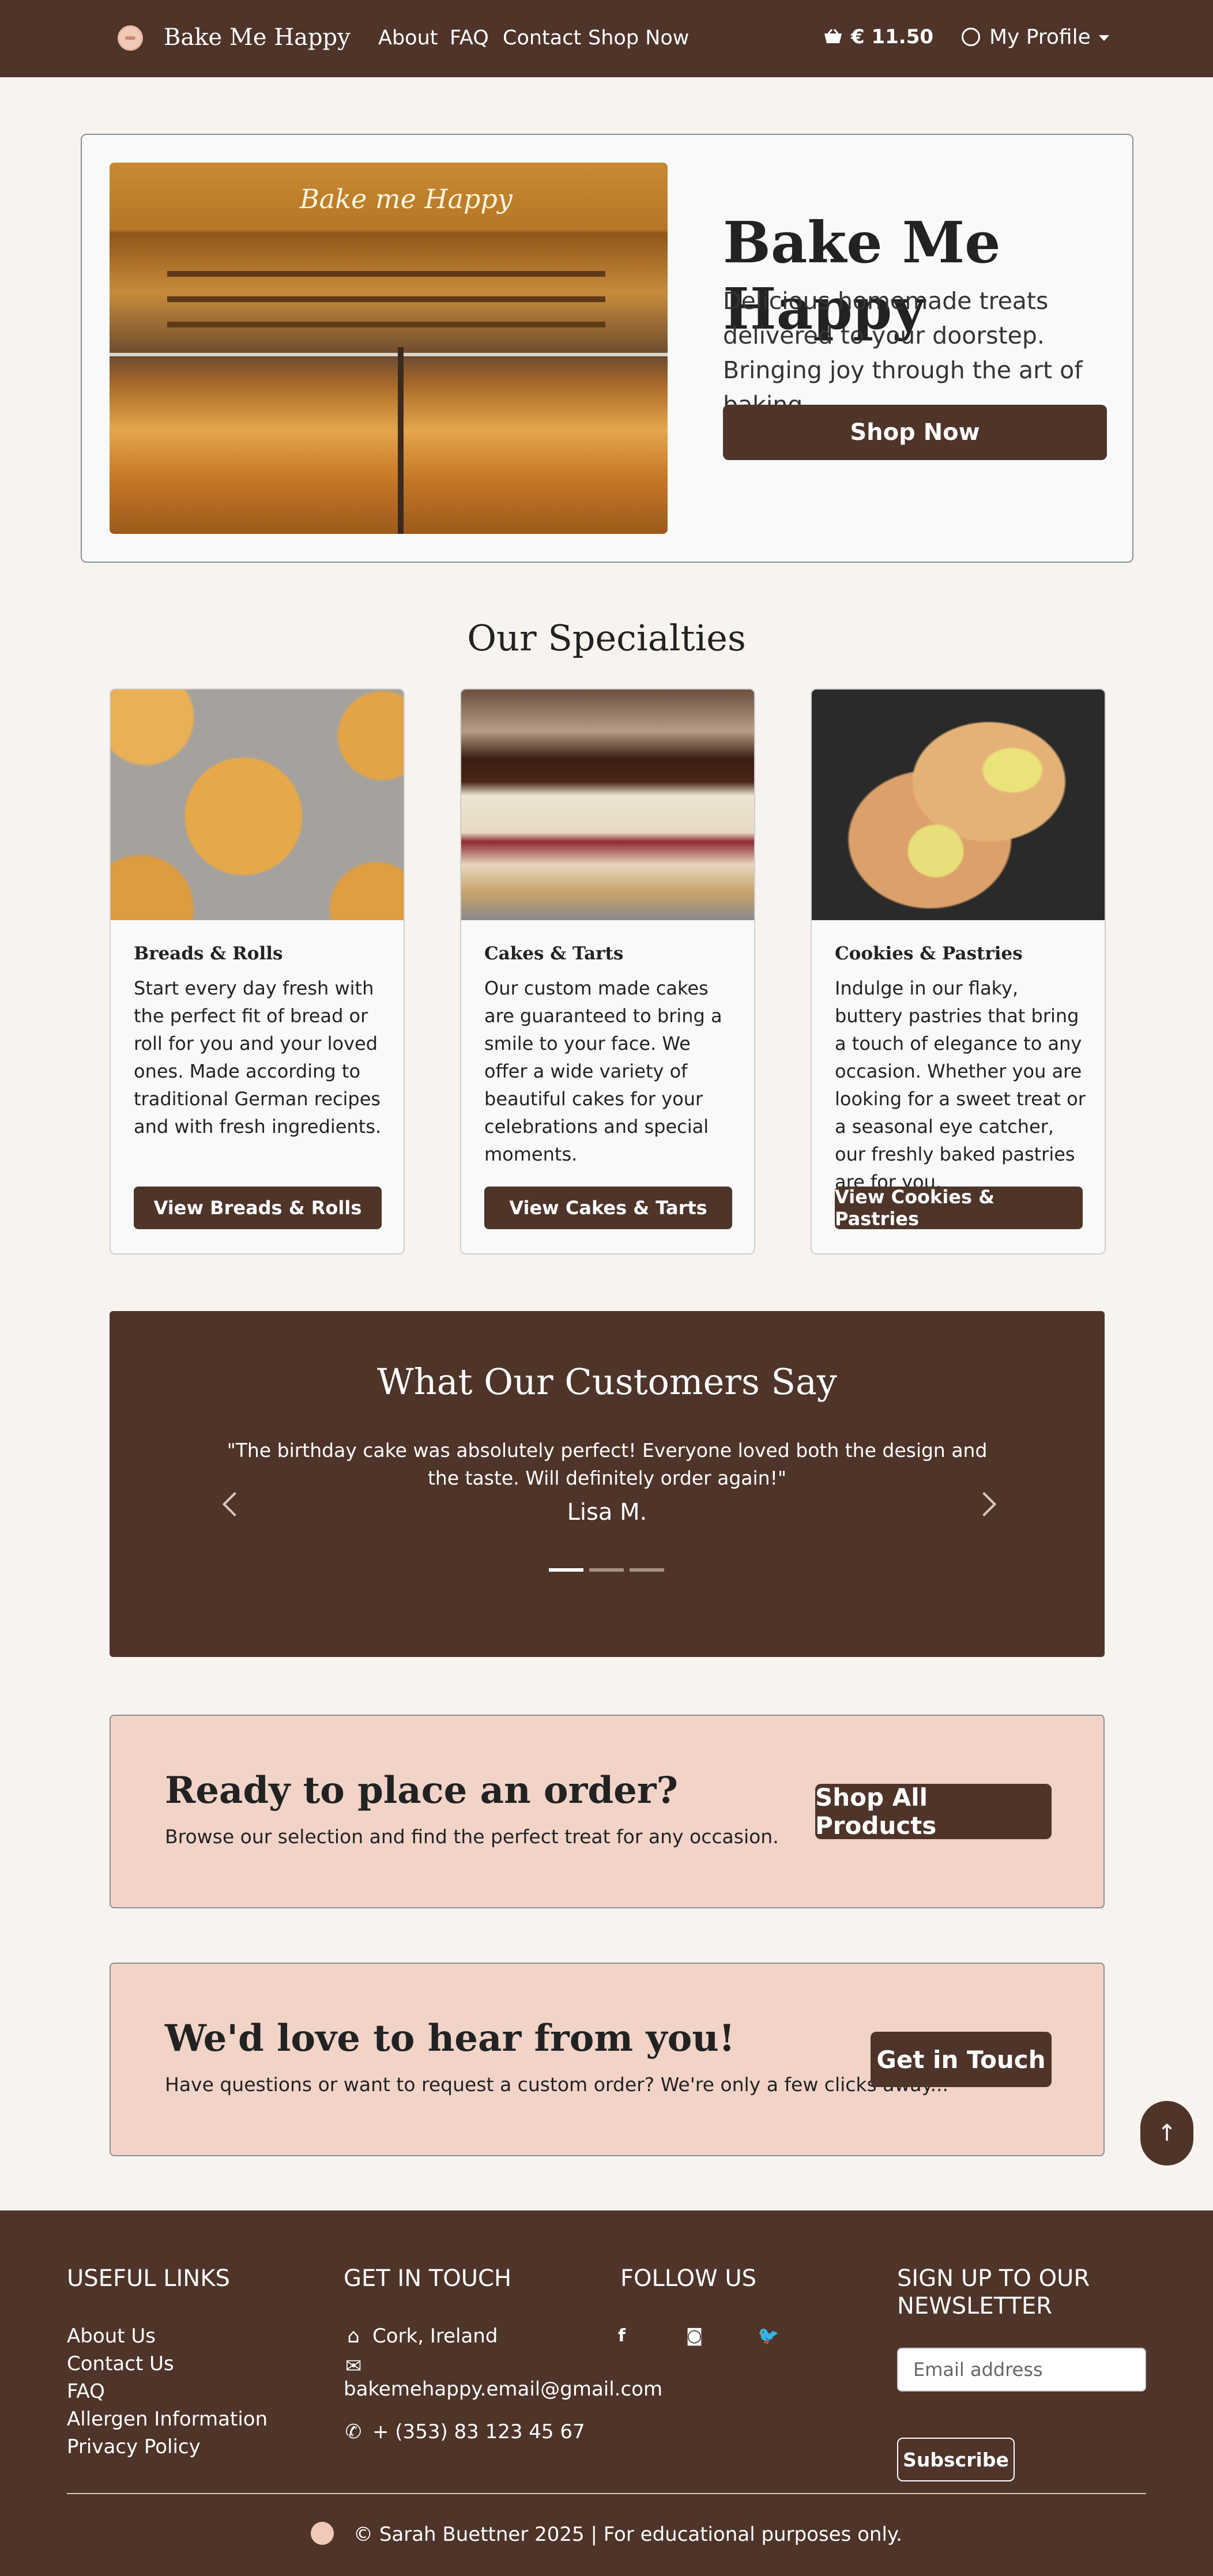 This screenshot has width=1213, height=2576. Describe the element at coordinates (167, 2419) in the screenshot. I see `footer-link-allergen-information: Allergen Information` at that location.